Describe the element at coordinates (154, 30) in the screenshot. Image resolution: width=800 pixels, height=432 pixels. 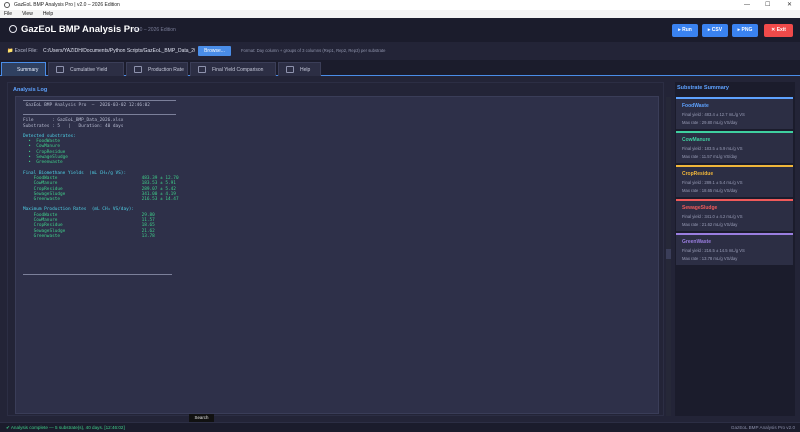
I see `app-edition: v2.0 – 2026 Edition` at that location.